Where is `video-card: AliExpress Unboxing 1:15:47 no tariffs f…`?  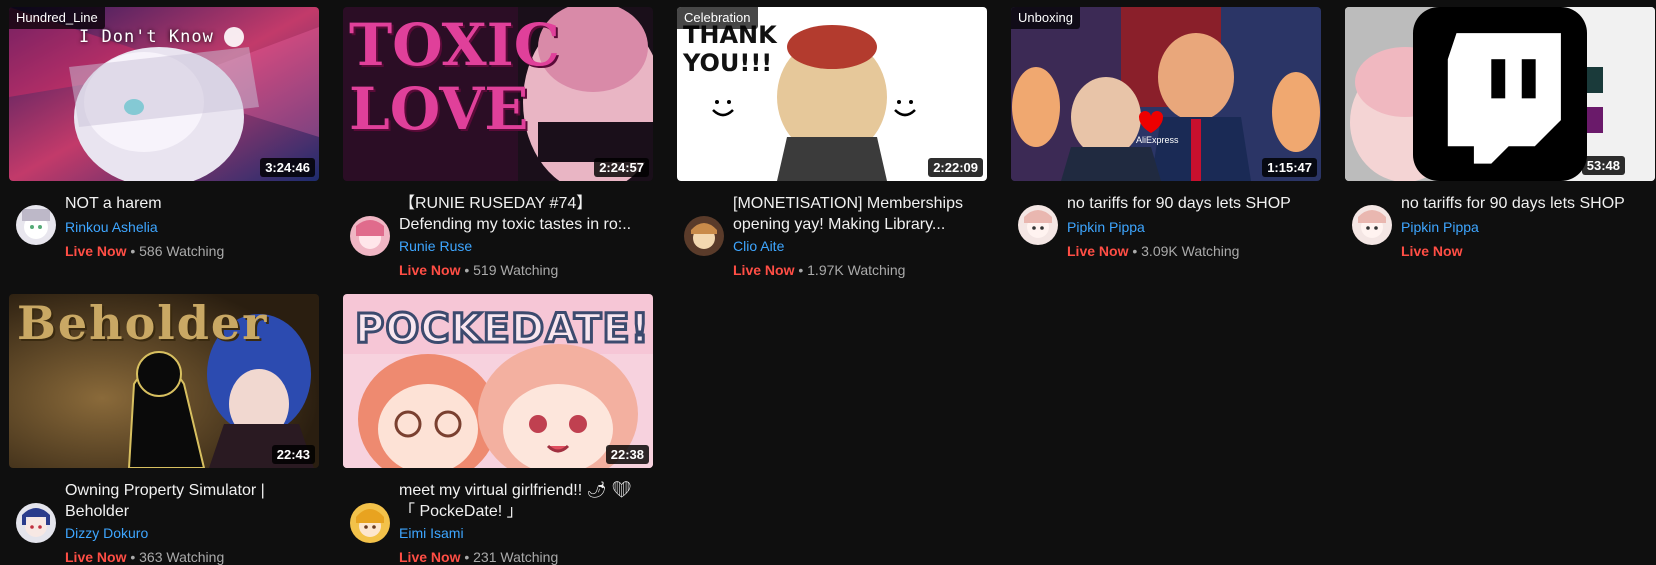
video-card: AliExpress Unboxing 1:15:47 no tariffs f… is located at coordinates (1166, 150).